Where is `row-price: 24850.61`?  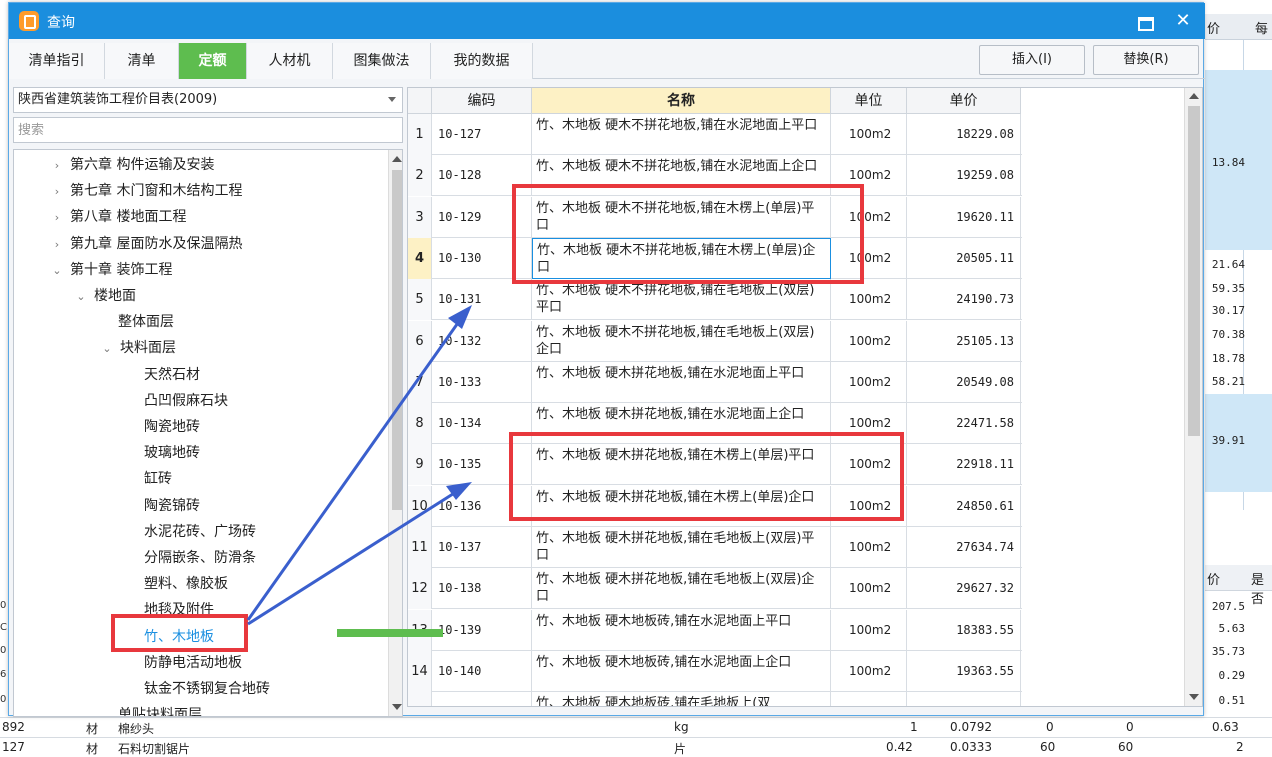 row-price: 24850.61 is located at coordinates (964, 506).